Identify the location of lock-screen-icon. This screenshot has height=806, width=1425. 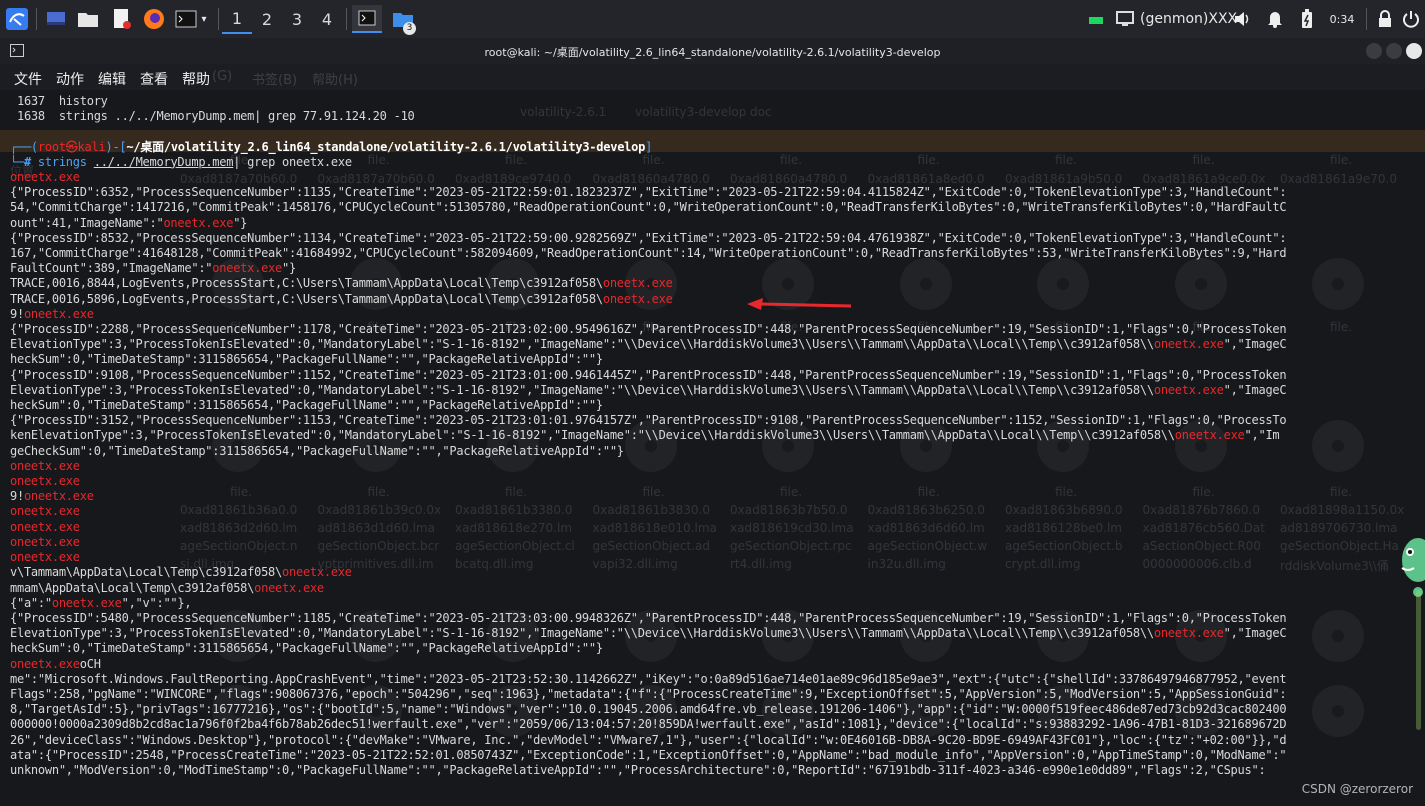
(1385, 19).